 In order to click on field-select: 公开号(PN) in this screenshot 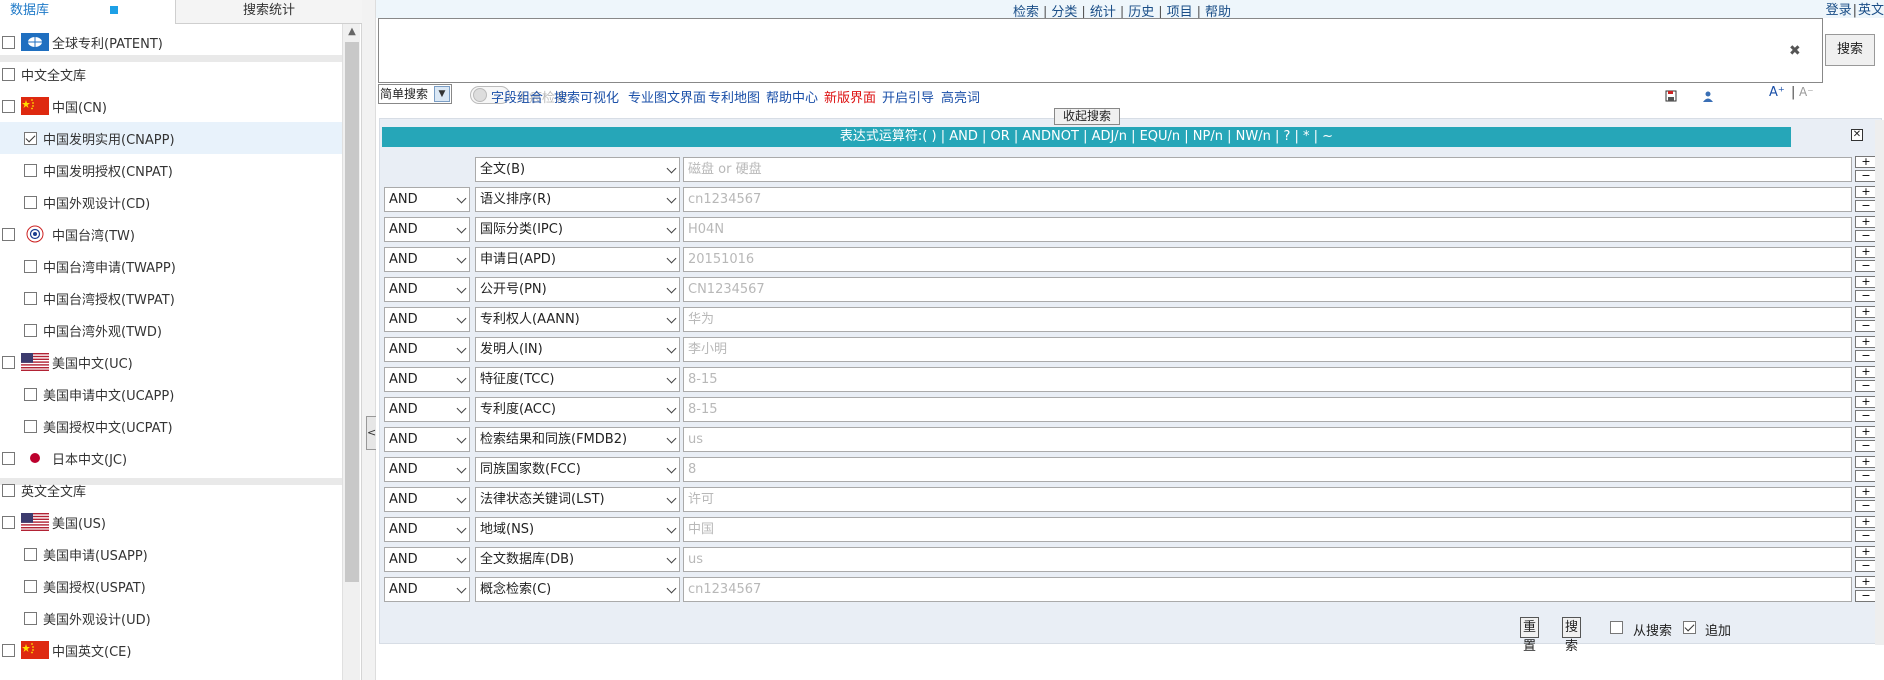, I will do `click(577, 289)`.